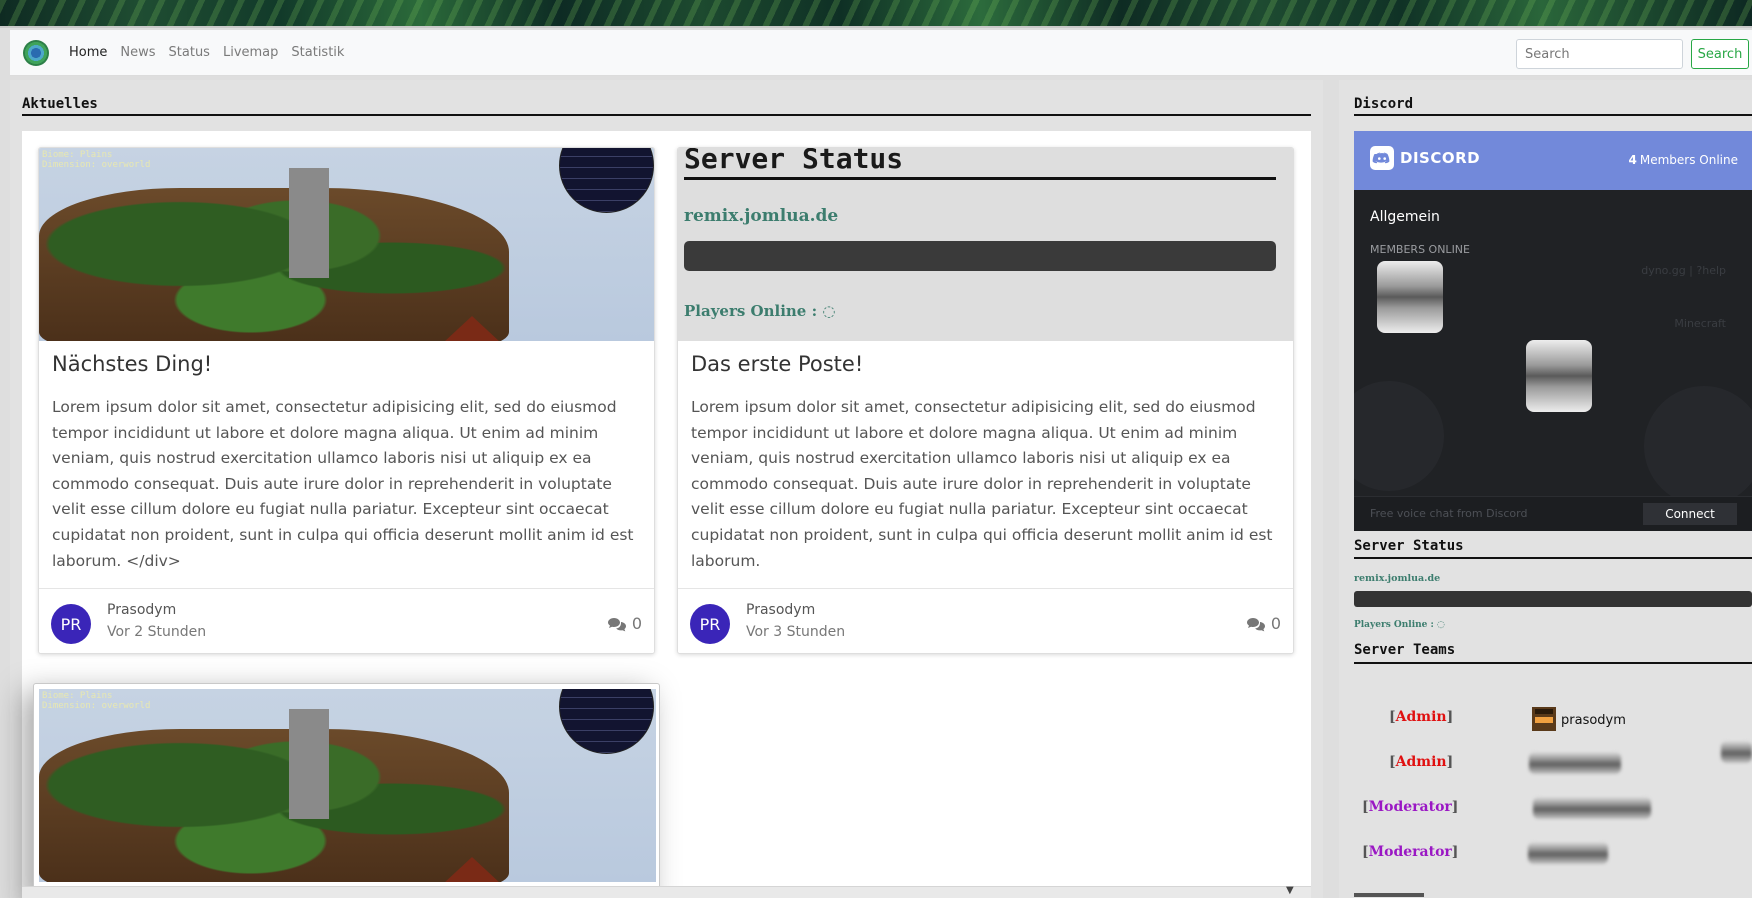 The height and width of the screenshot is (898, 1752). What do you see at coordinates (1593, 720) in the screenshot?
I see `team-member-name: prasodym` at bounding box center [1593, 720].